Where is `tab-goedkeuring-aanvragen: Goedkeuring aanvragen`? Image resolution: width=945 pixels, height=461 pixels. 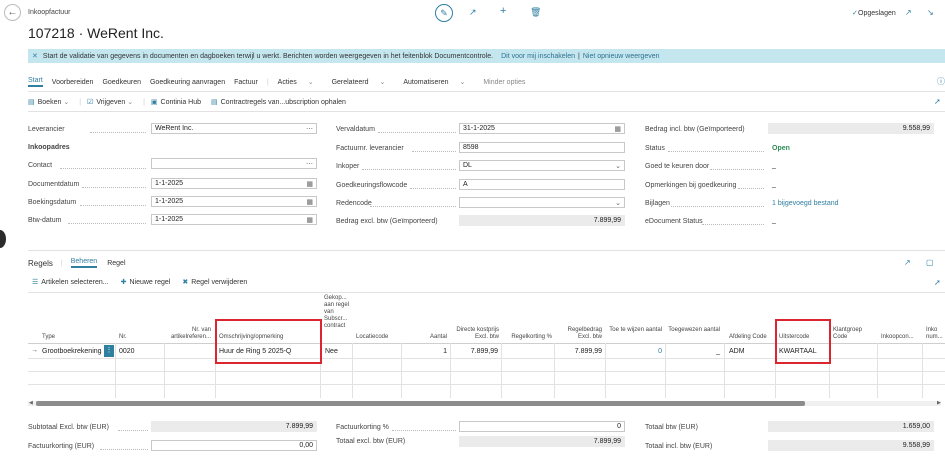
tab-goedkeuring-aanvragen: Goedkeuring aanvragen is located at coordinates (187, 82).